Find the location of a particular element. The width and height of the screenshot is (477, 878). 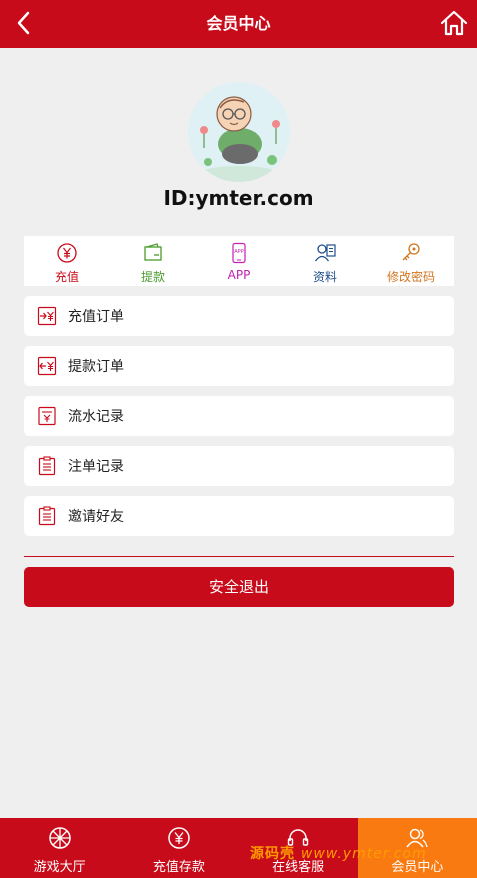

users-icon is located at coordinates (417, 838).